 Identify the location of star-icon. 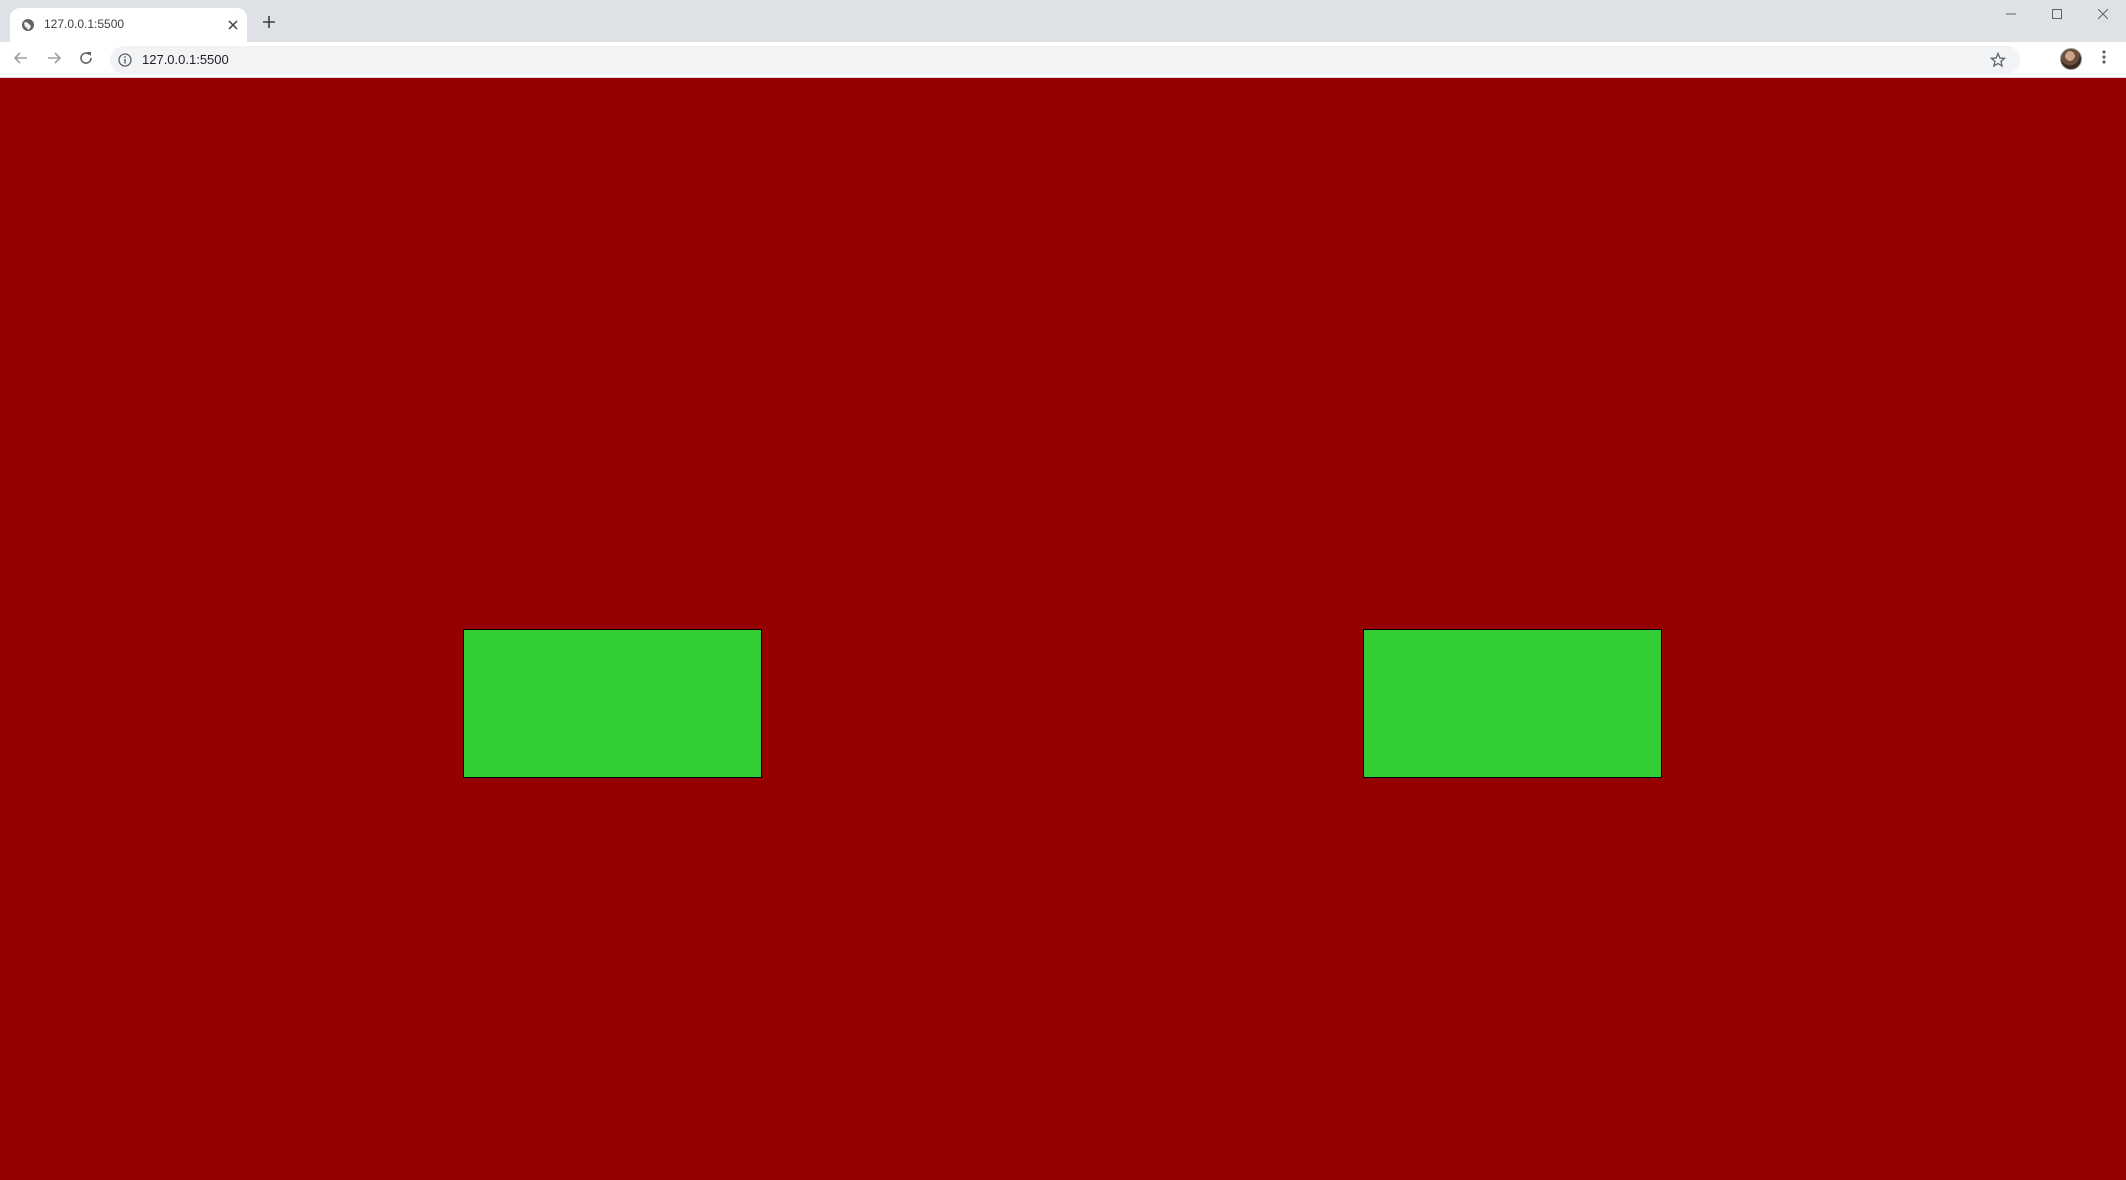
(1998, 59).